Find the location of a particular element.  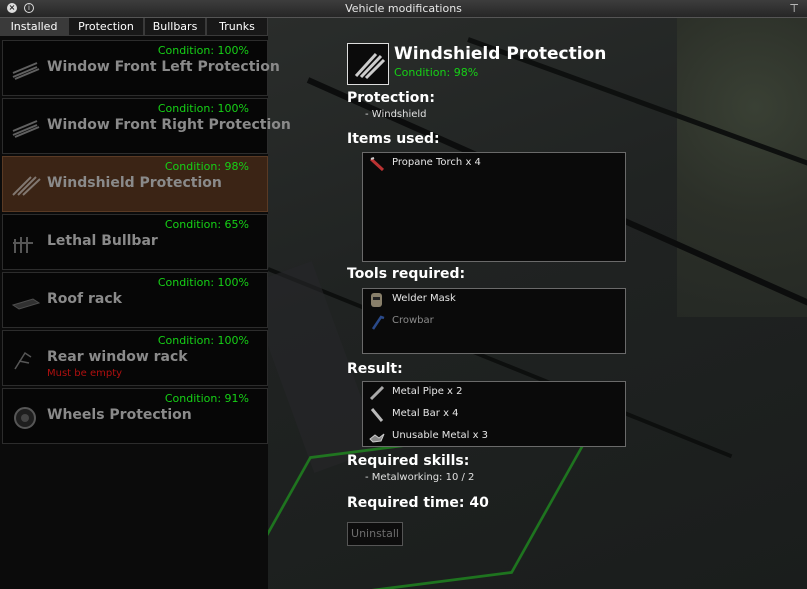

items-used-box: Propane Torch x 4 is located at coordinates (494, 207).